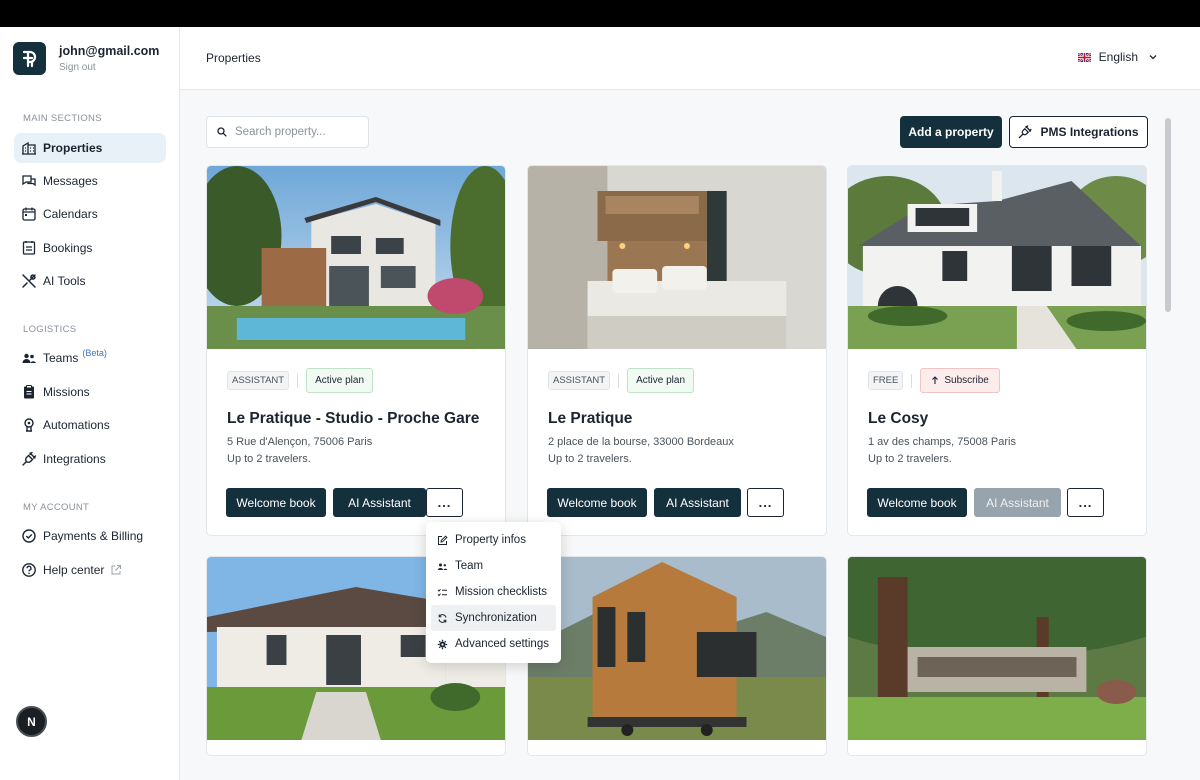  Describe the element at coordinates (28, 536) in the screenshot. I see `shield-check-icon` at that location.